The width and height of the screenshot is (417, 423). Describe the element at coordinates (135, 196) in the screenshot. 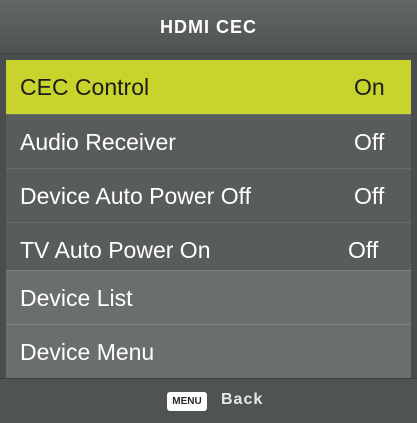

I see `menu-item-label: Device Auto Power Off` at that location.